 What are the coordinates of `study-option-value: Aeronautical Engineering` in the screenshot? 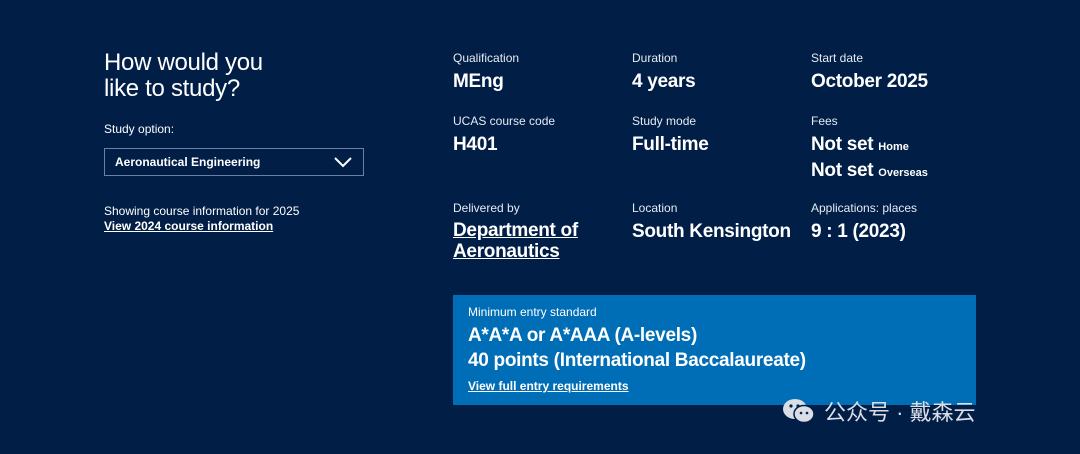 It's located at (188, 162).